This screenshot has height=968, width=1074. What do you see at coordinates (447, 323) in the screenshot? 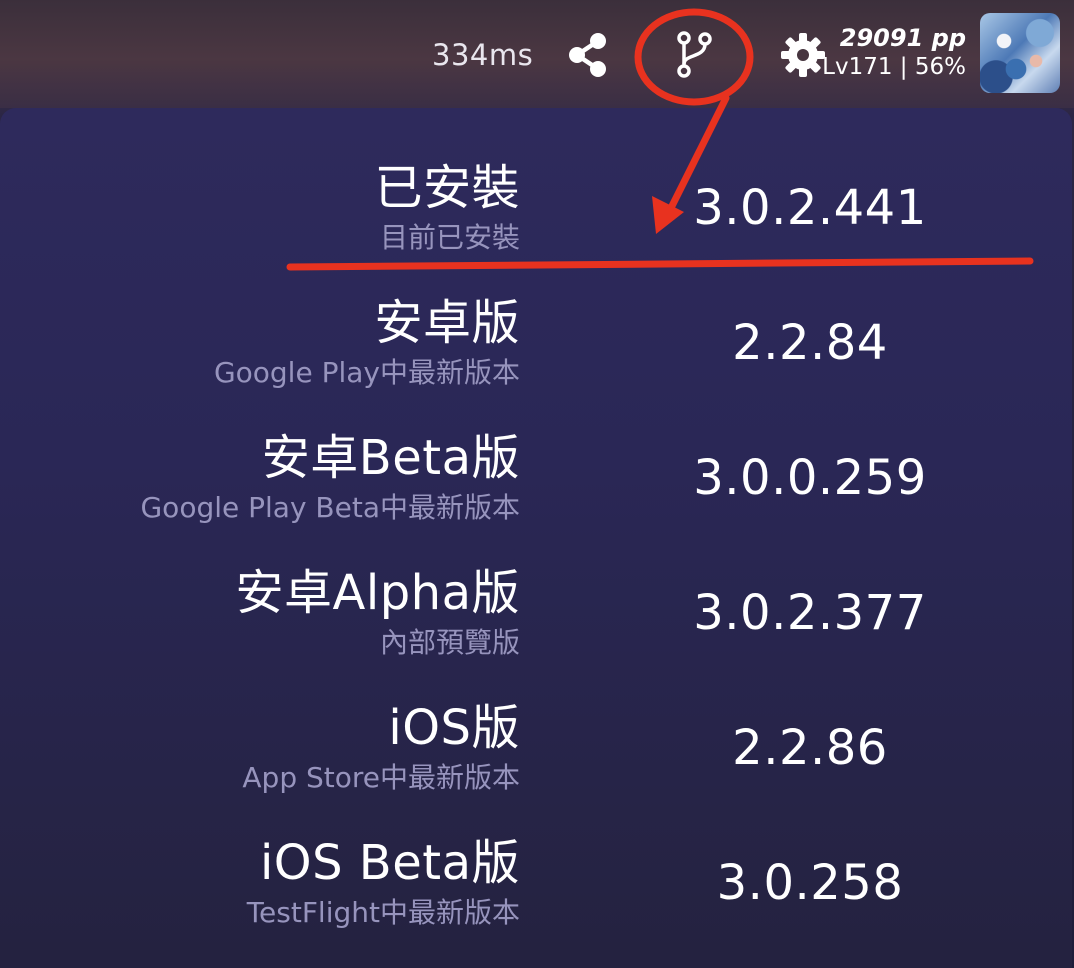
I see `version-name: 安卓版` at bounding box center [447, 323].